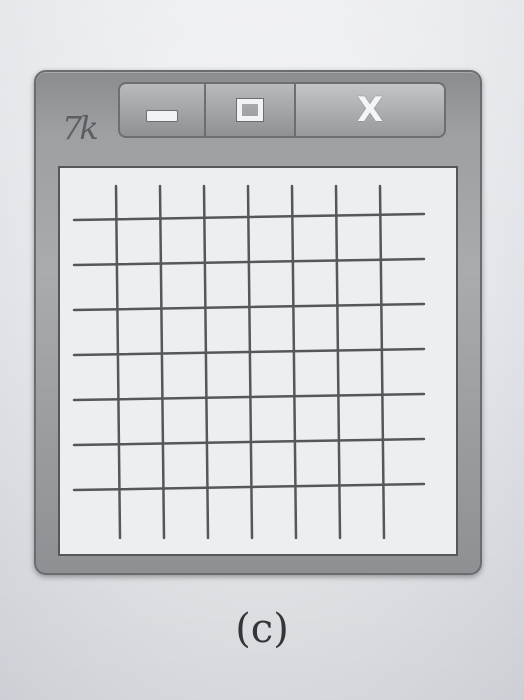 This screenshot has height=700, width=524. I want to click on tk-app-icon: 7k, so click(80, 128).